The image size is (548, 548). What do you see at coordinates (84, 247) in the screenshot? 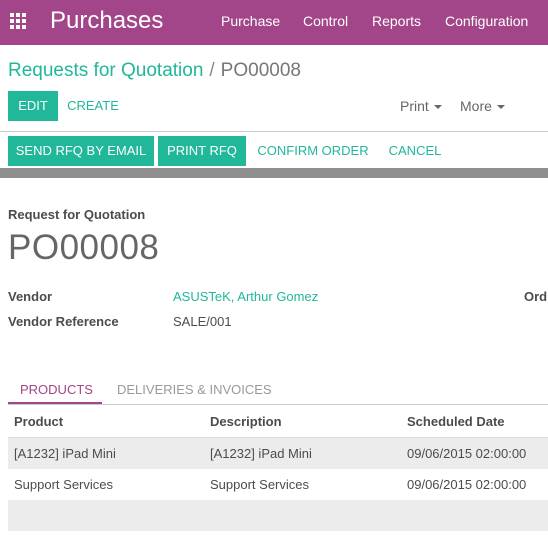
I see `document-name: PO00008` at bounding box center [84, 247].